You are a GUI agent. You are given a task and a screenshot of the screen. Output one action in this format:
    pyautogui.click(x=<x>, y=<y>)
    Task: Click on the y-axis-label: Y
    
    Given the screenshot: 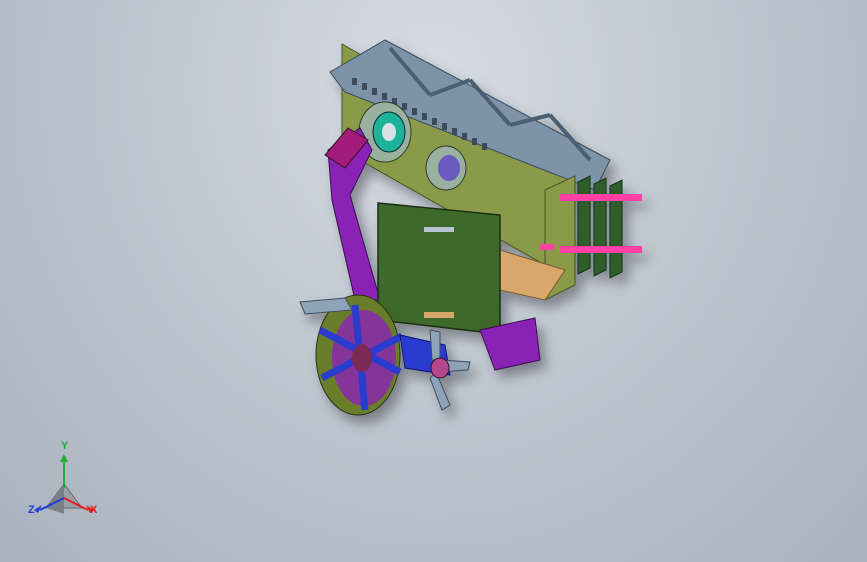 What is the action you would take?
    pyautogui.click(x=65, y=446)
    